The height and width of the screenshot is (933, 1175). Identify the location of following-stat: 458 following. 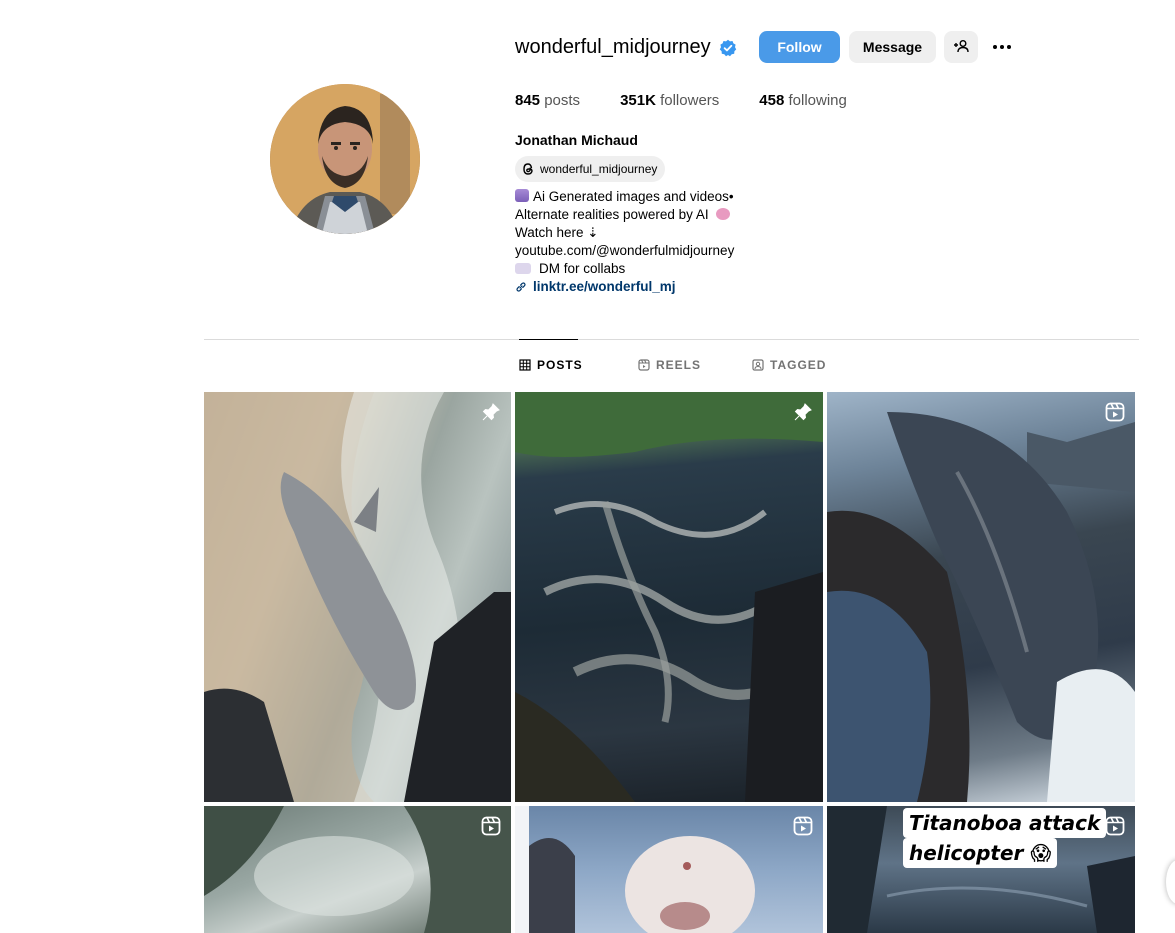
(803, 100).